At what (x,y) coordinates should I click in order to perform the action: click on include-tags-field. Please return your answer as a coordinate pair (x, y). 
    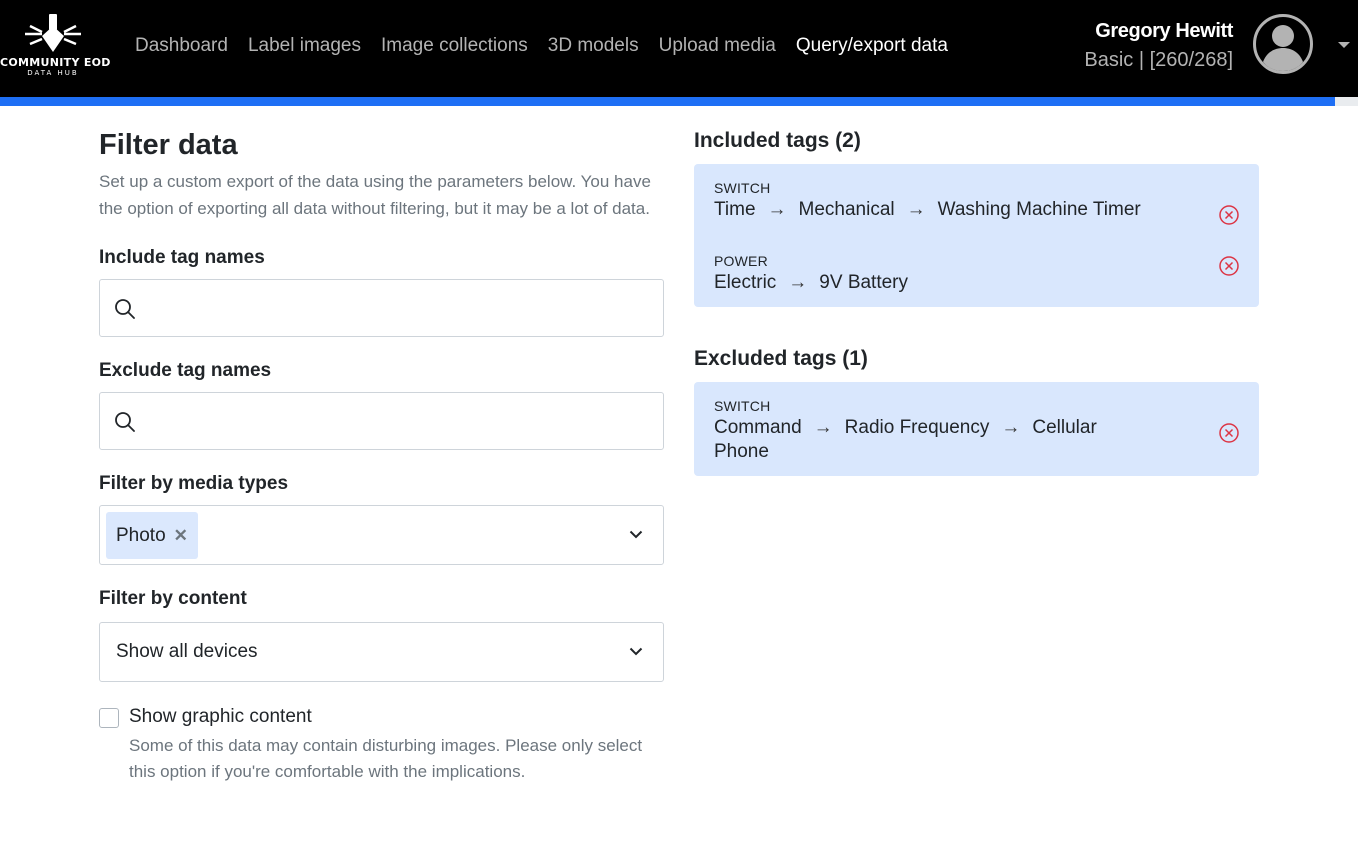
    Looking at the image, I should click on (381, 308).